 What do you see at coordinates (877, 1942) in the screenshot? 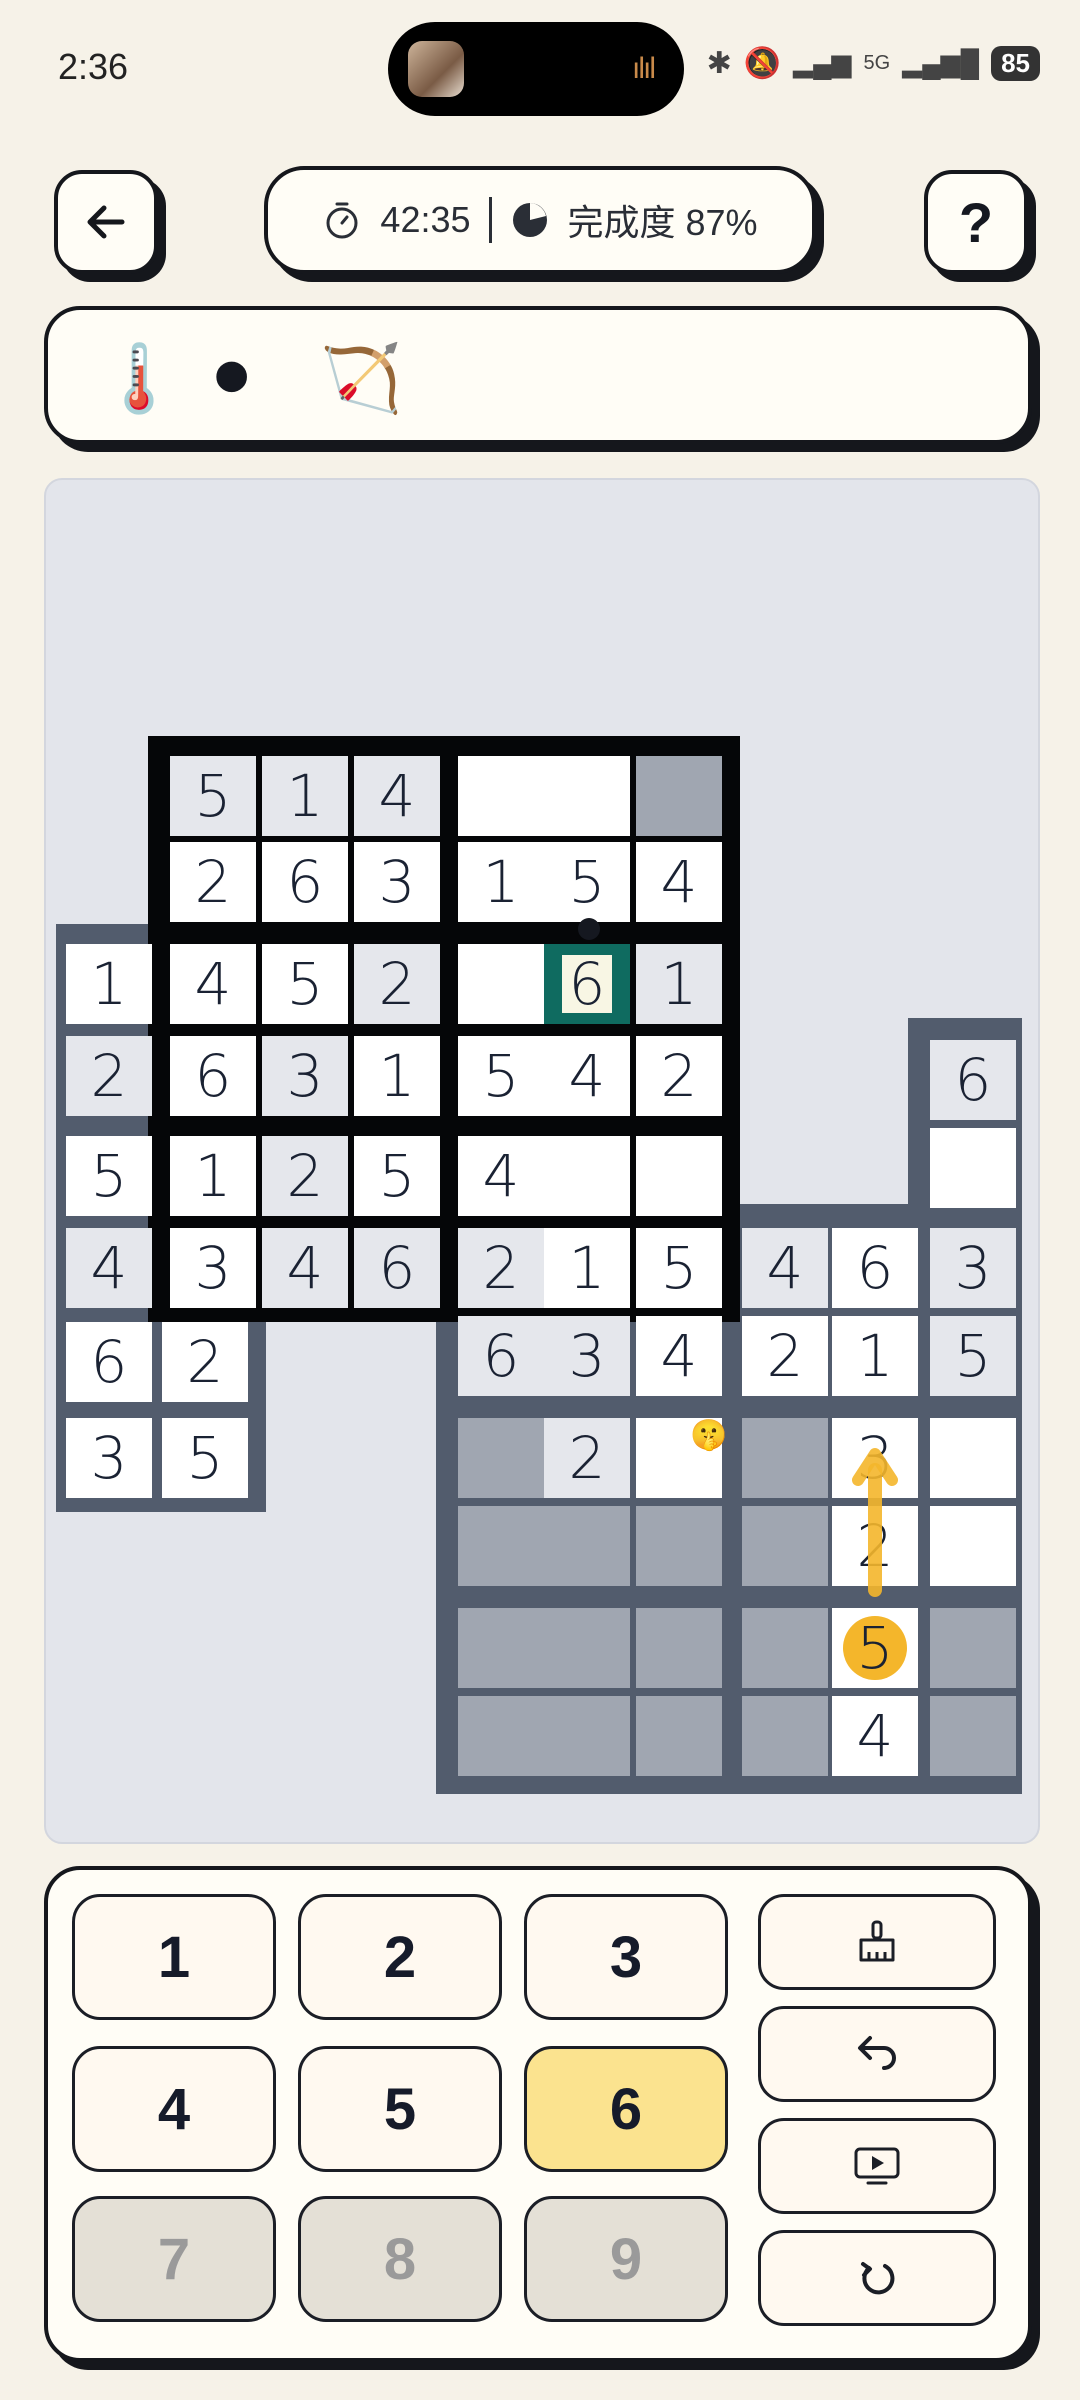
I see `erase-button` at bounding box center [877, 1942].